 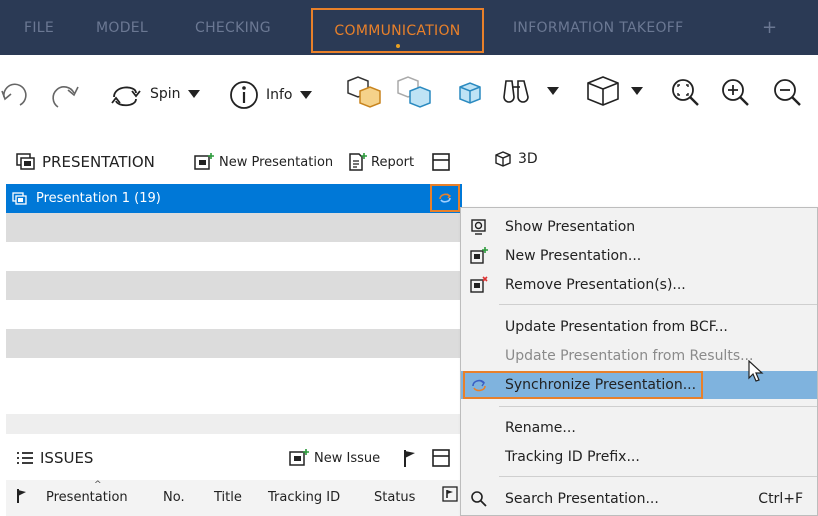 I want to click on mouse-cursor-icon, so click(x=756, y=371).